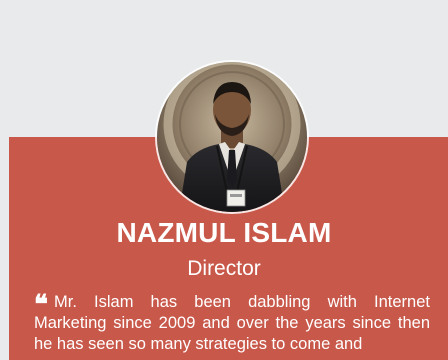  I want to click on profile-photo, so click(232, 137).